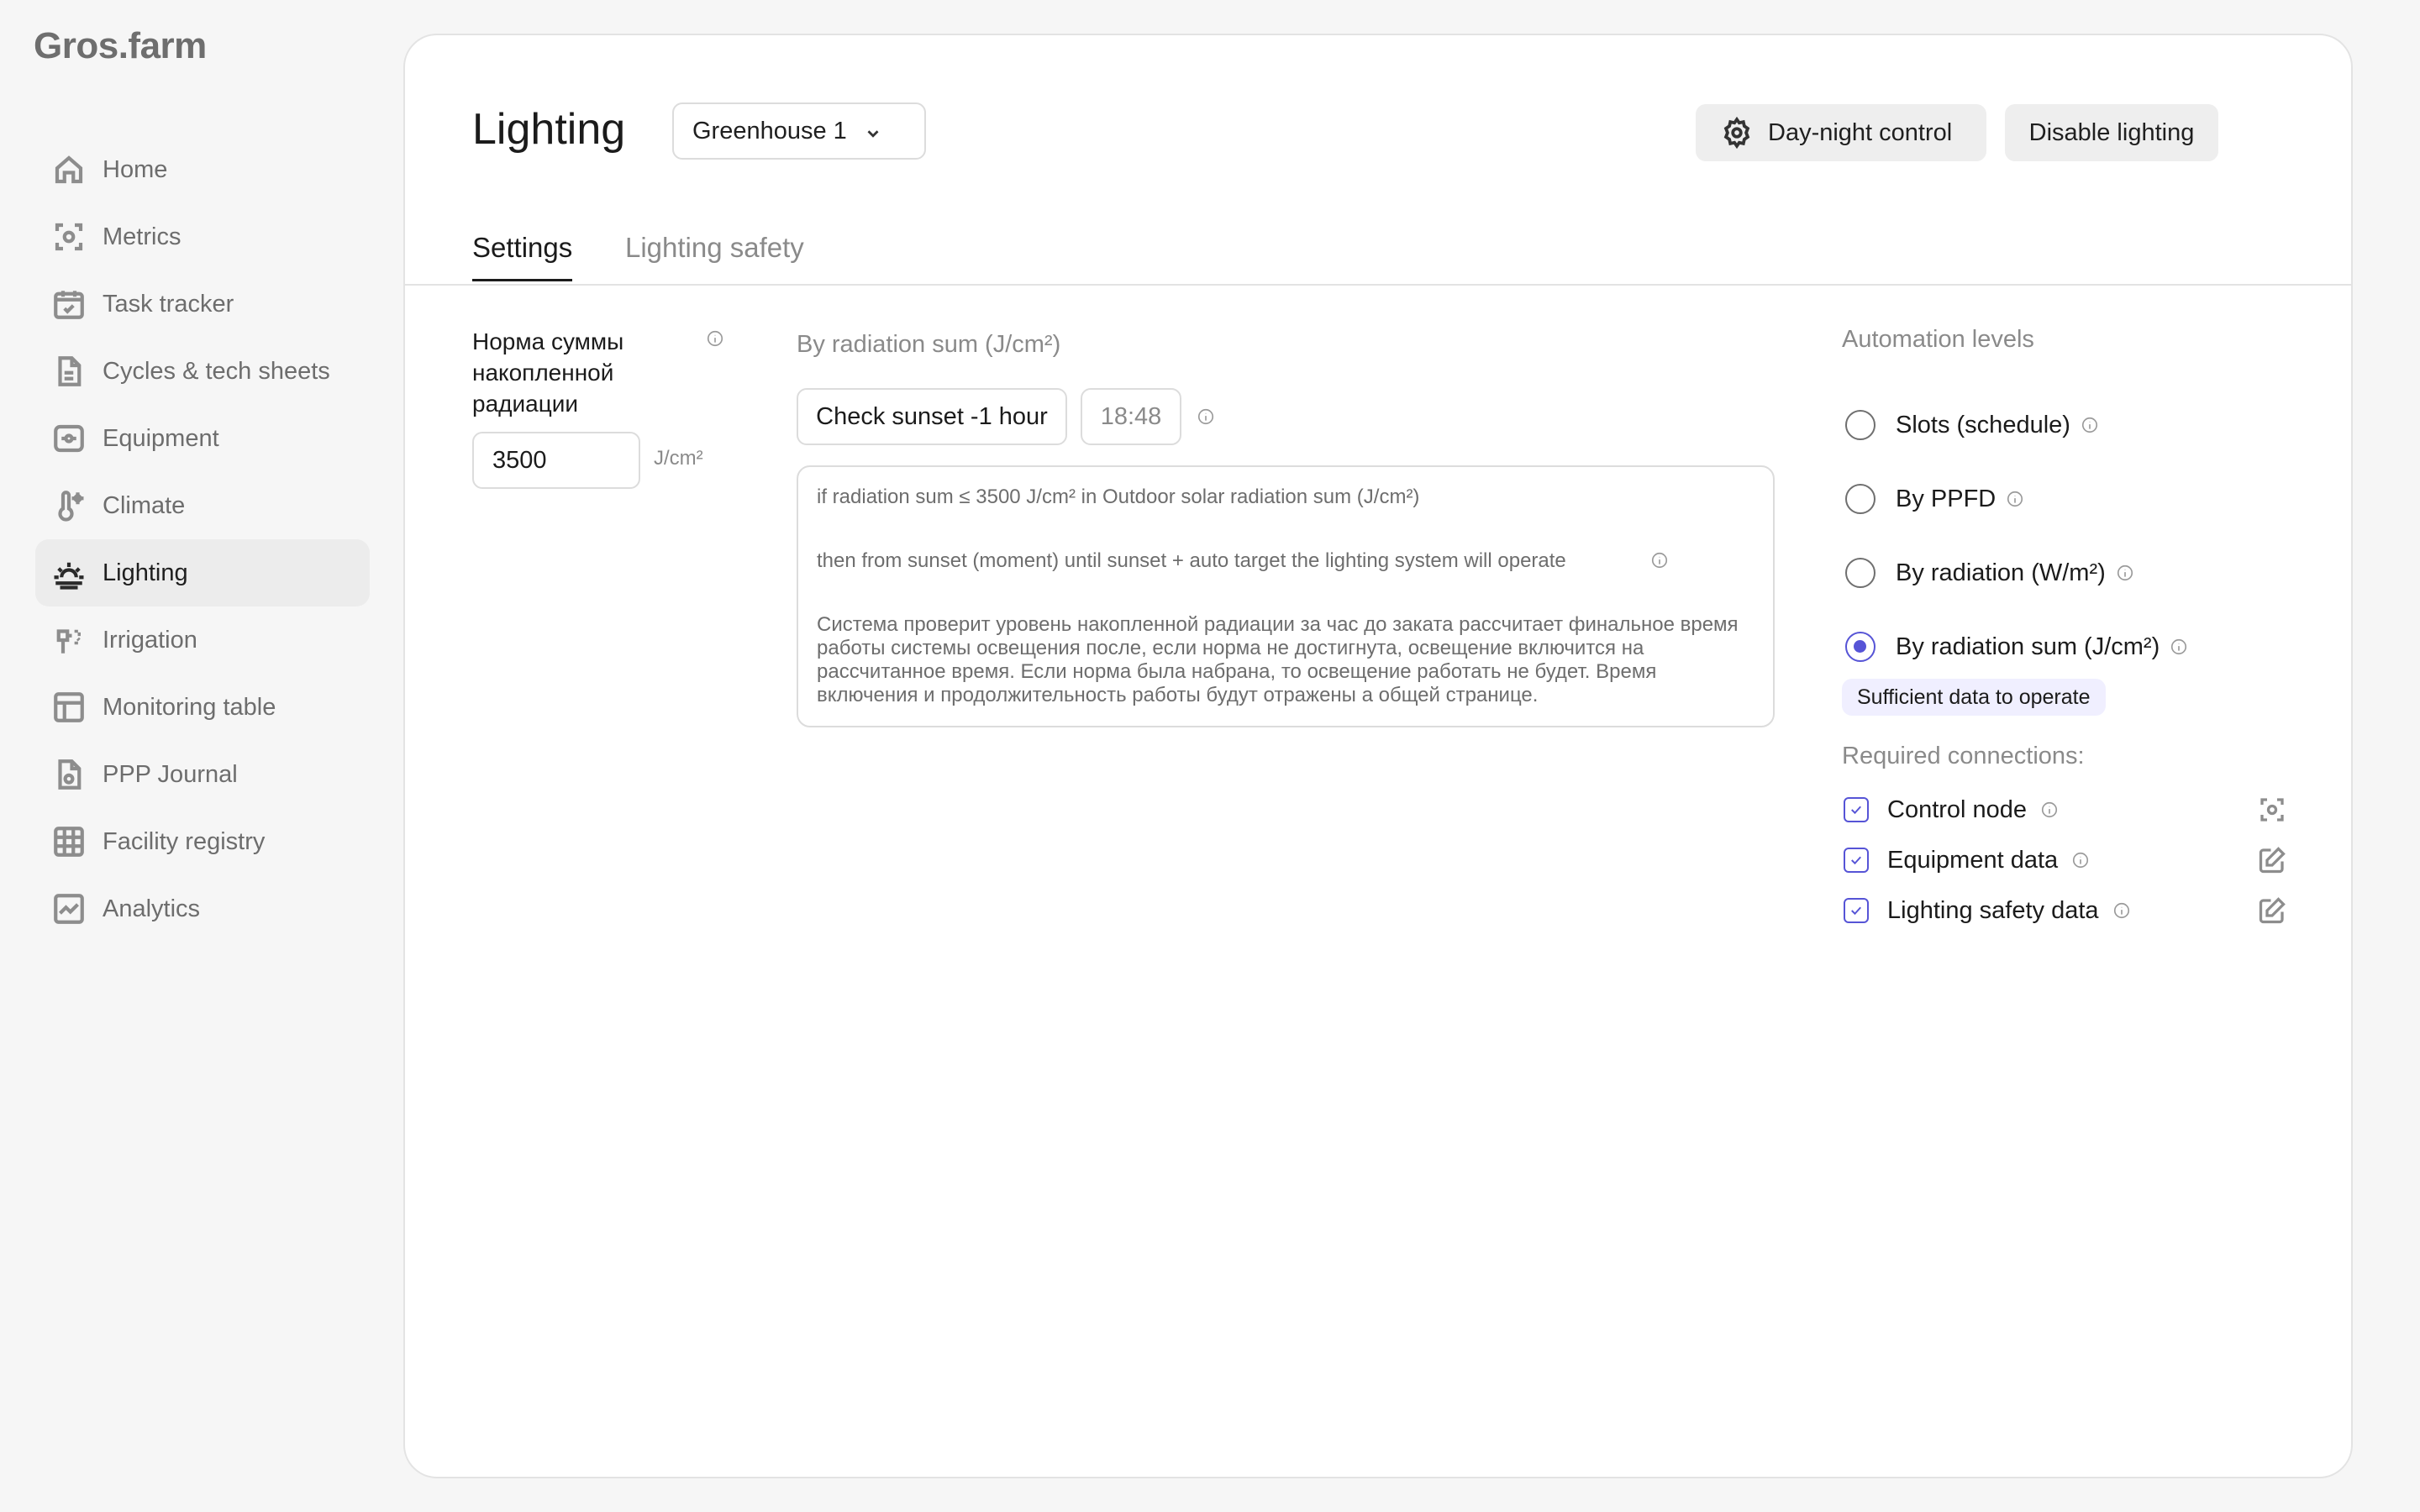 The height and width of the screenshot is (1512, 2420). I want to click on day-night-control-label: Day-night control, so click(1861, 132).